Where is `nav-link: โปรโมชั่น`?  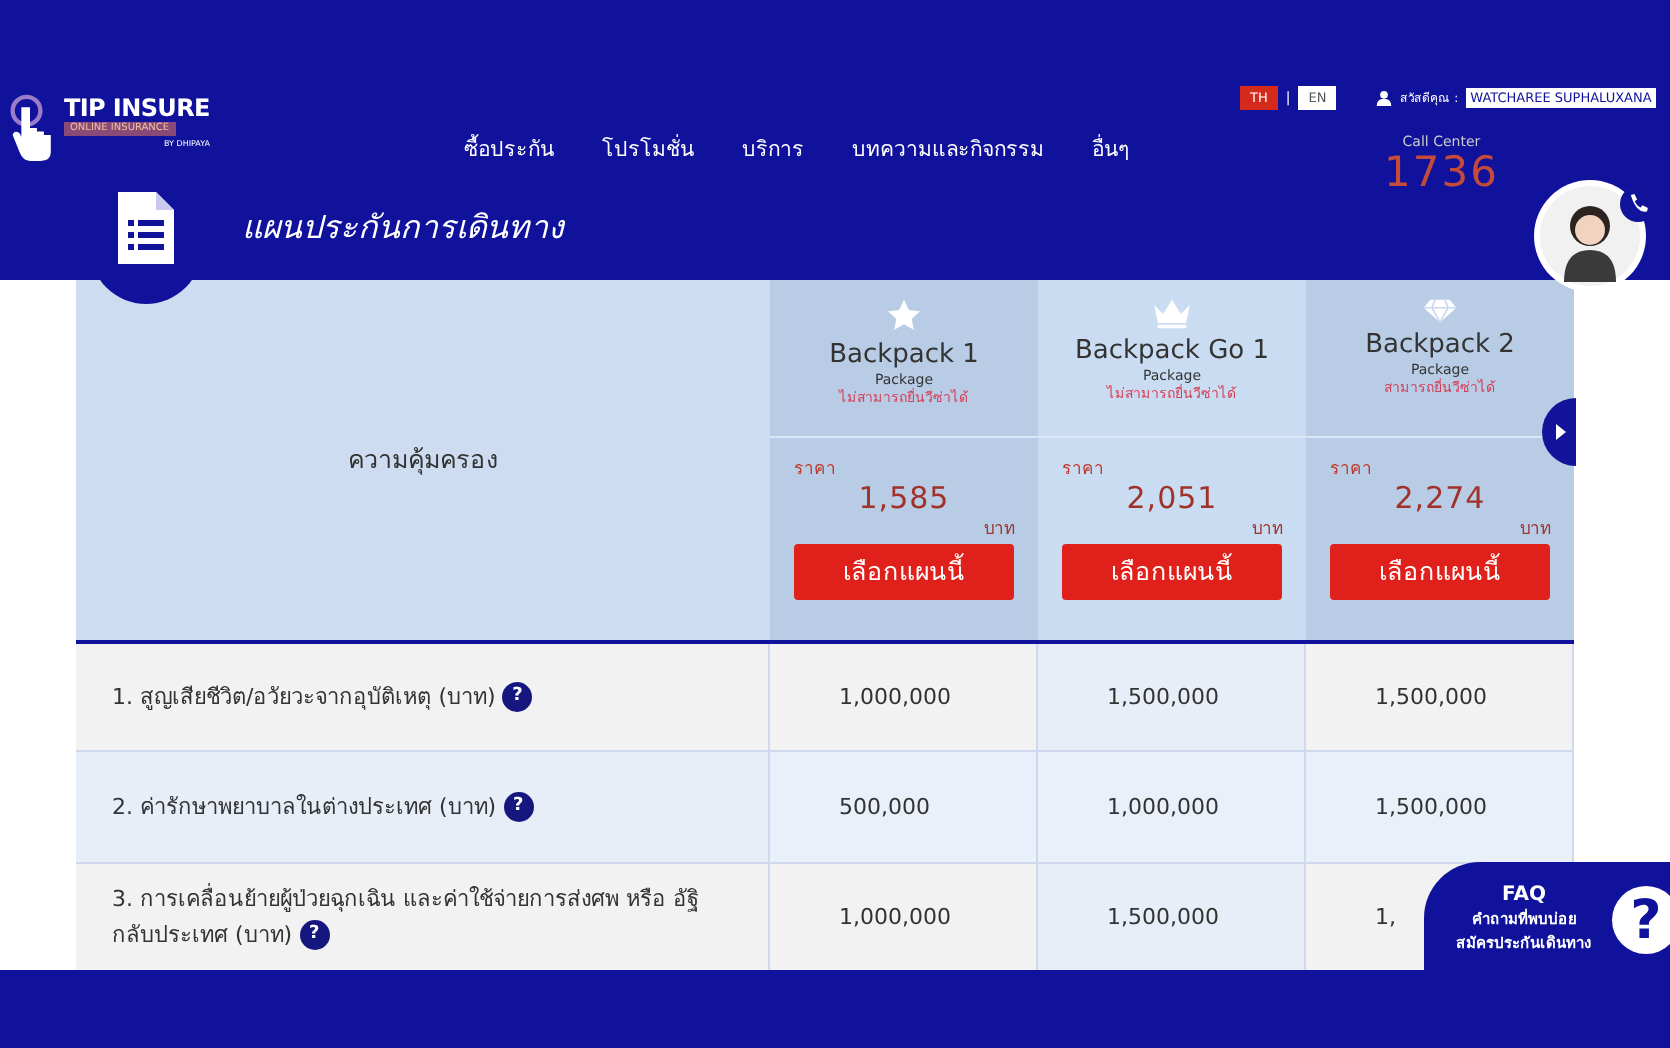 nav-link: โปรโมชั่น is located at coordinates (648, 146).